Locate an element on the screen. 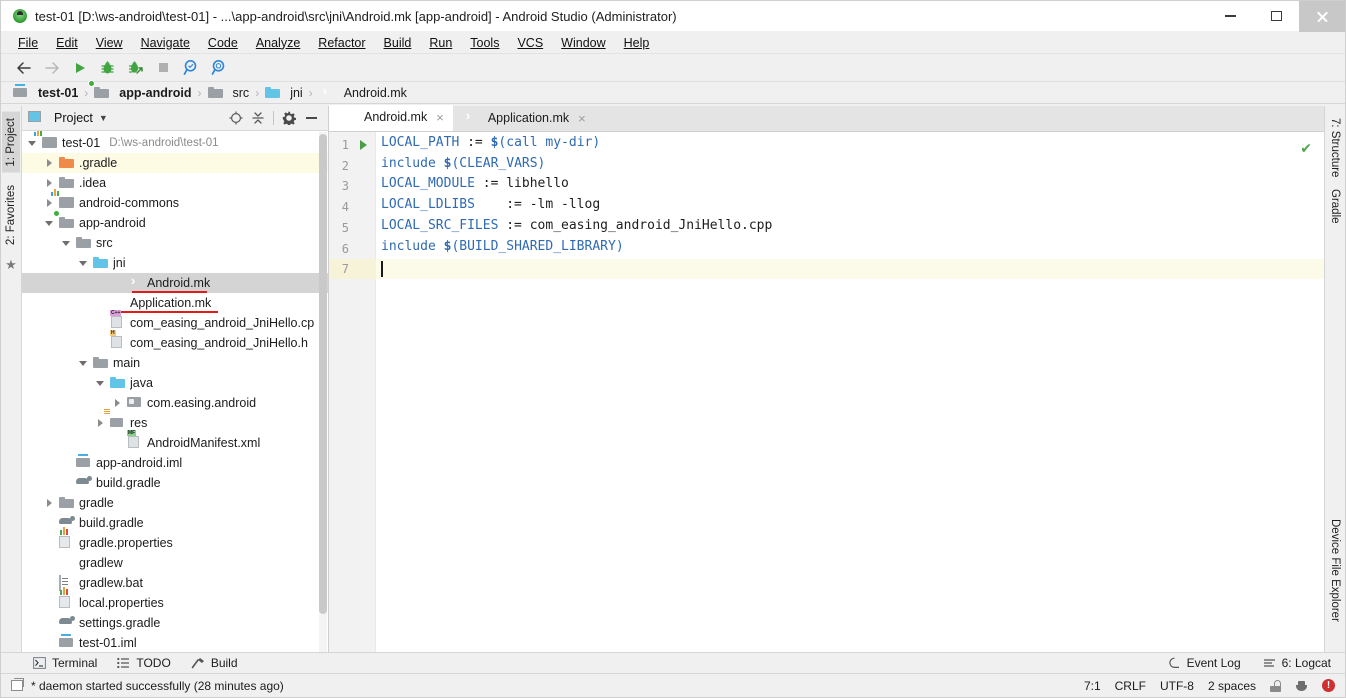 The height and width of the screenshot is (698, 1346). tree-row: Android.mk is located at coordinates (175, 283).